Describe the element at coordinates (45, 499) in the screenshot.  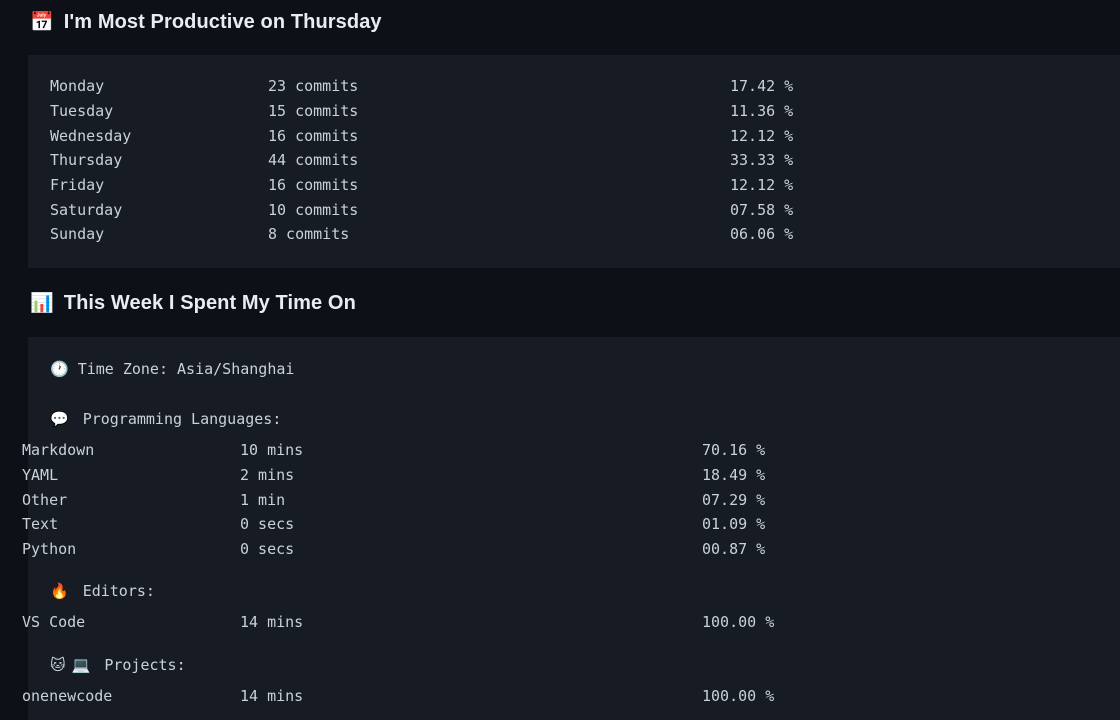
I see `stat-row-label: Other` at that location.